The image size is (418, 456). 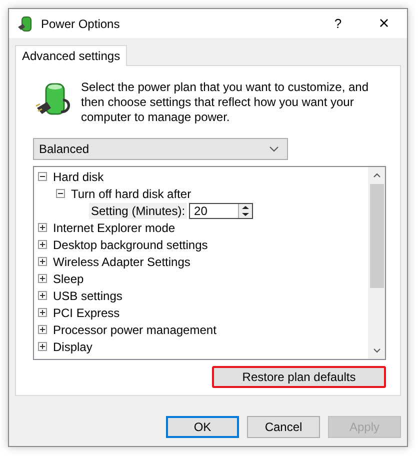 What do you see at coordinates (54, 100) in the screenshot?
I see `battery-plug-icon` at bounding box center [54, 100].